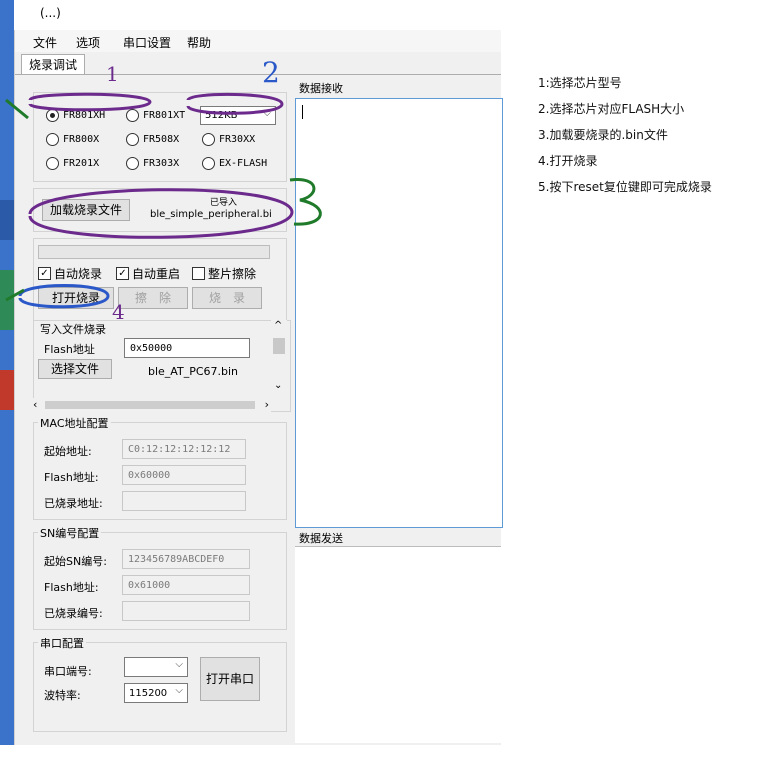  Describe the element at coordinates (235, 103) in the screenshot. I see `circle-flash-annotation` at that location.